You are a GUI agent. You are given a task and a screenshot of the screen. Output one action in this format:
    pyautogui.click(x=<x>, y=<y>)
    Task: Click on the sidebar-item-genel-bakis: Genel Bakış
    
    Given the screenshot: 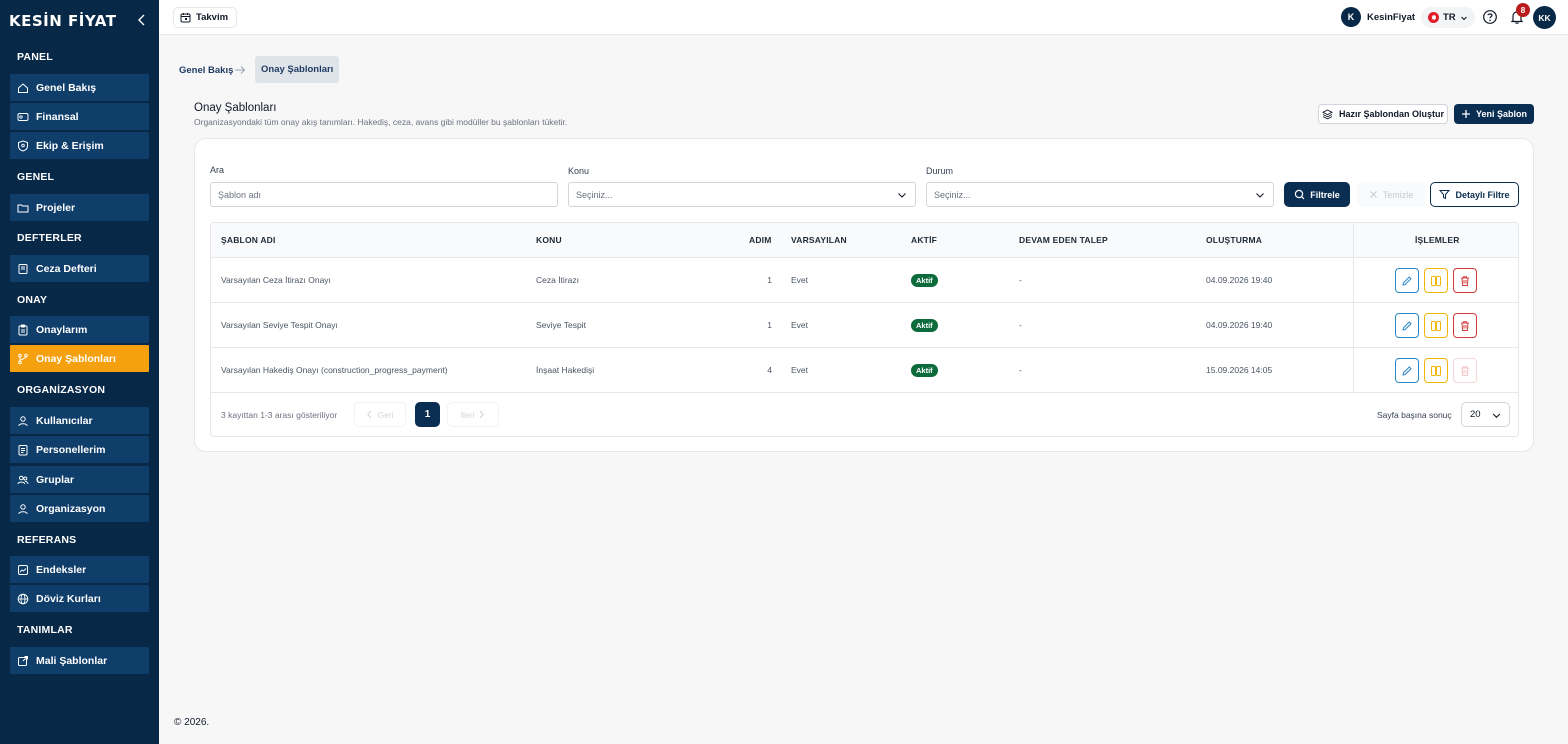 What is the action you would take?
    pyautogui.click(x=79, y=87)
    